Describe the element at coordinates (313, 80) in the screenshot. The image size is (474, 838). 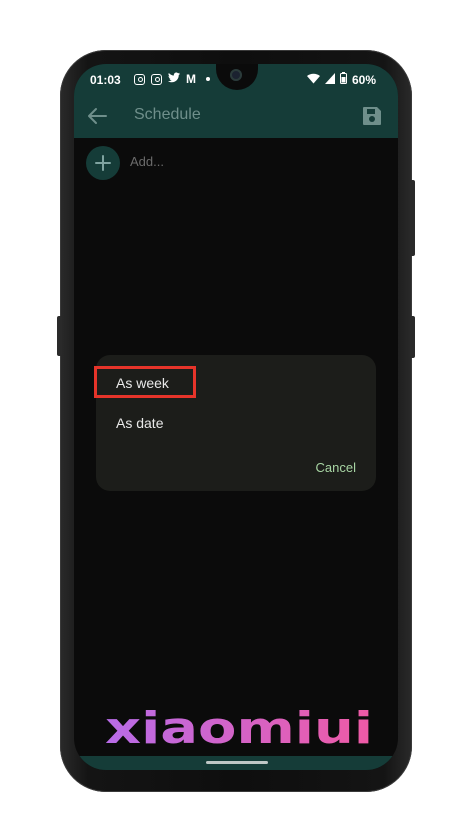
I see `wifi-icon` at that location.